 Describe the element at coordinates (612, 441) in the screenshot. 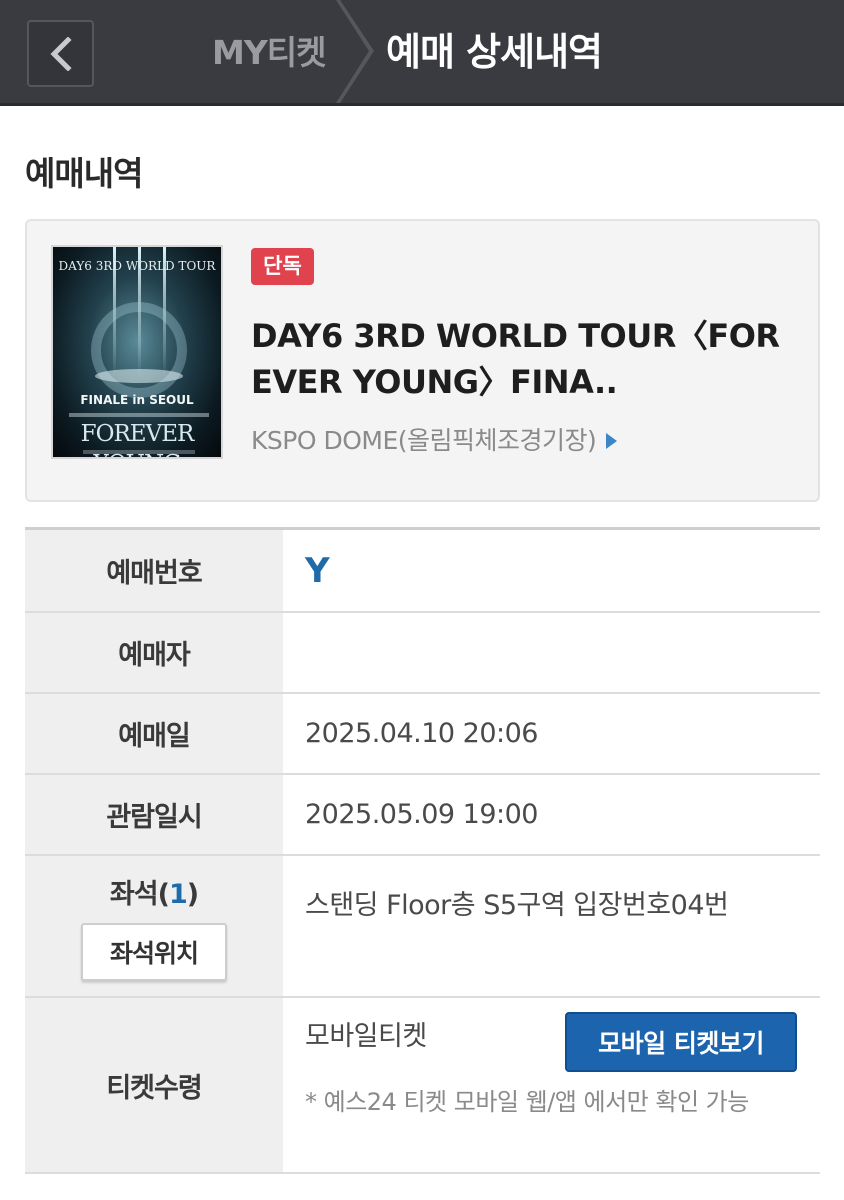

I see `triangle-right-icon` at that location.